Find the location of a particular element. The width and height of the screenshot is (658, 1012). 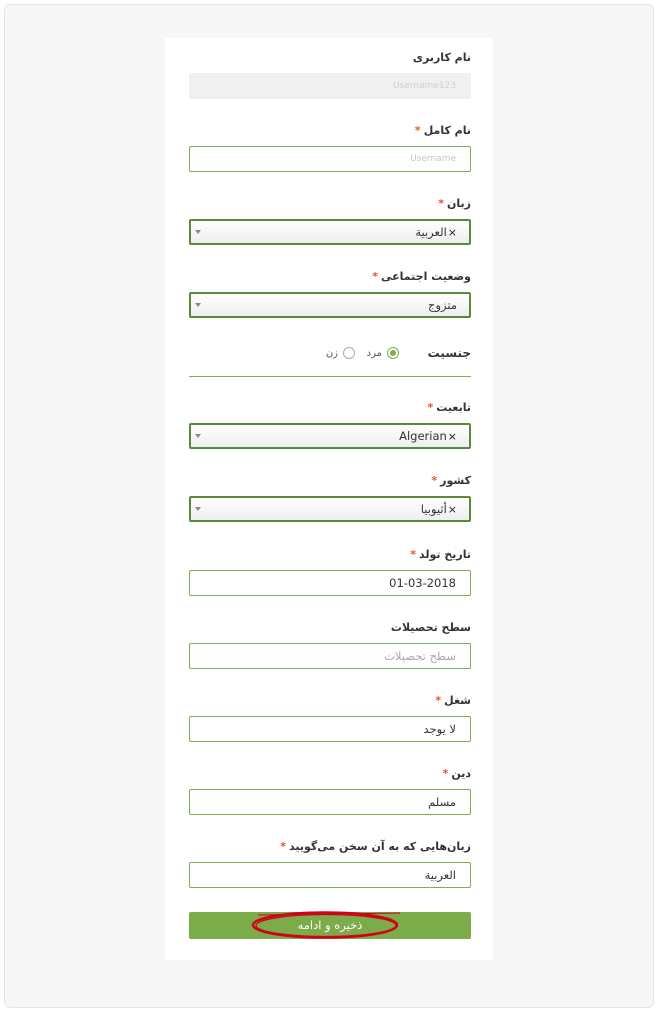

username-field-group: نام کاربری Username123 is located at coordinates (330, 74).